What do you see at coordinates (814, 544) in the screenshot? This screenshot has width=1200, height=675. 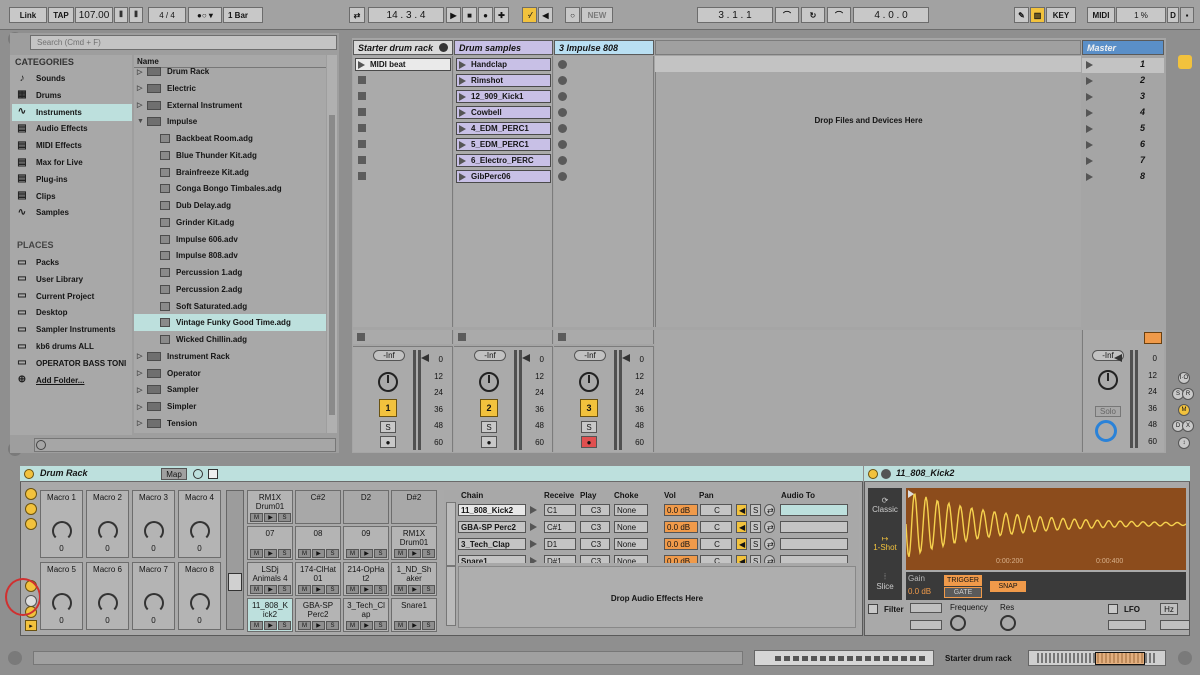 I see `audio-to-select` at bounding box center [814, 544].